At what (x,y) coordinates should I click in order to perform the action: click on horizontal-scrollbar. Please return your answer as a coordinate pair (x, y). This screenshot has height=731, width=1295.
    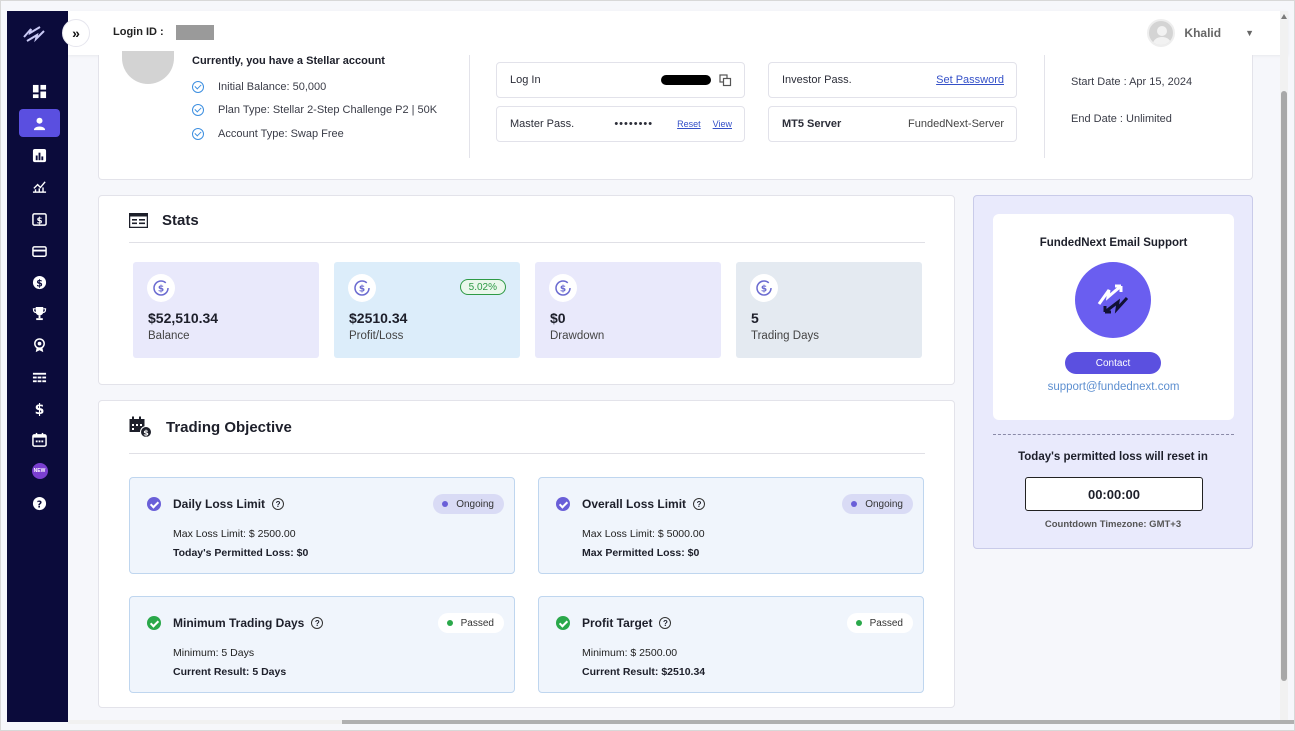
    Looking at the image, I should click on (681, 722).